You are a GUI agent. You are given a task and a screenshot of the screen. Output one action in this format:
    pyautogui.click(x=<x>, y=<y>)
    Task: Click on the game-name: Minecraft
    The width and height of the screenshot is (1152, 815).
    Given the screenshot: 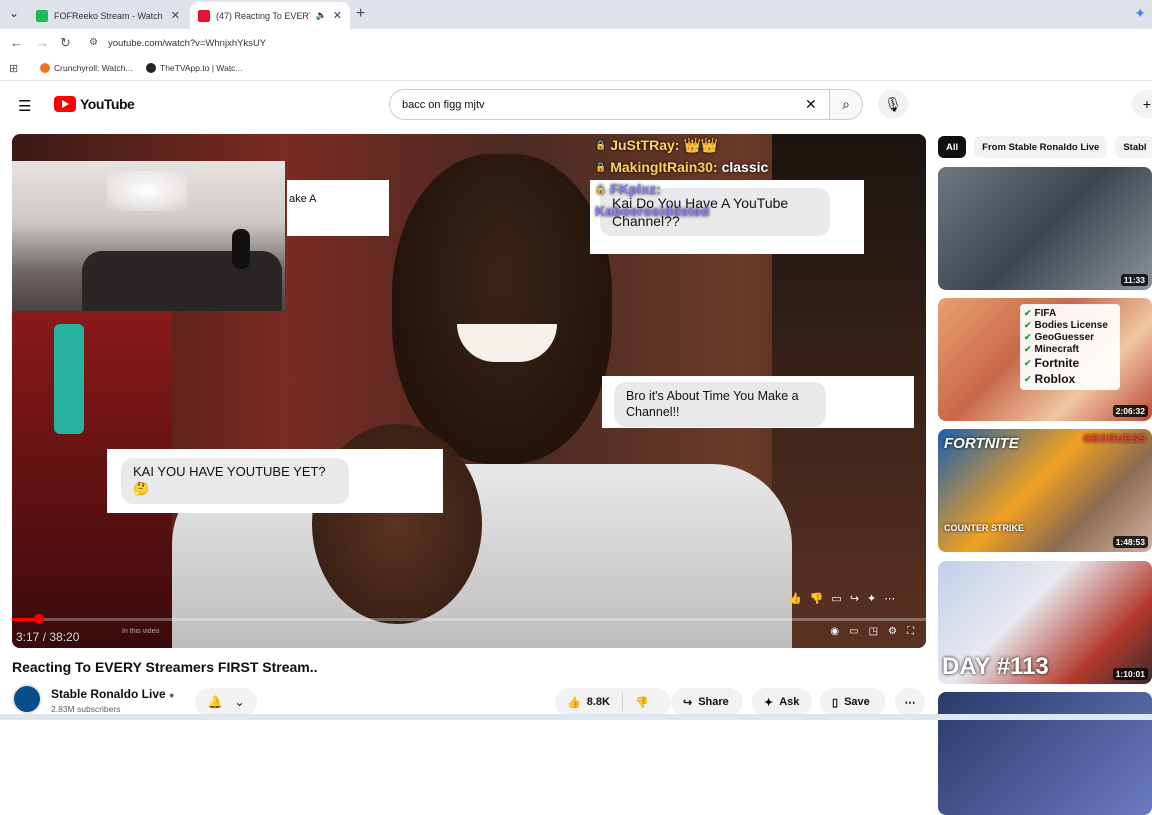 What is the action you would take?
    pyautogui.click(x=1056, y=349)
    